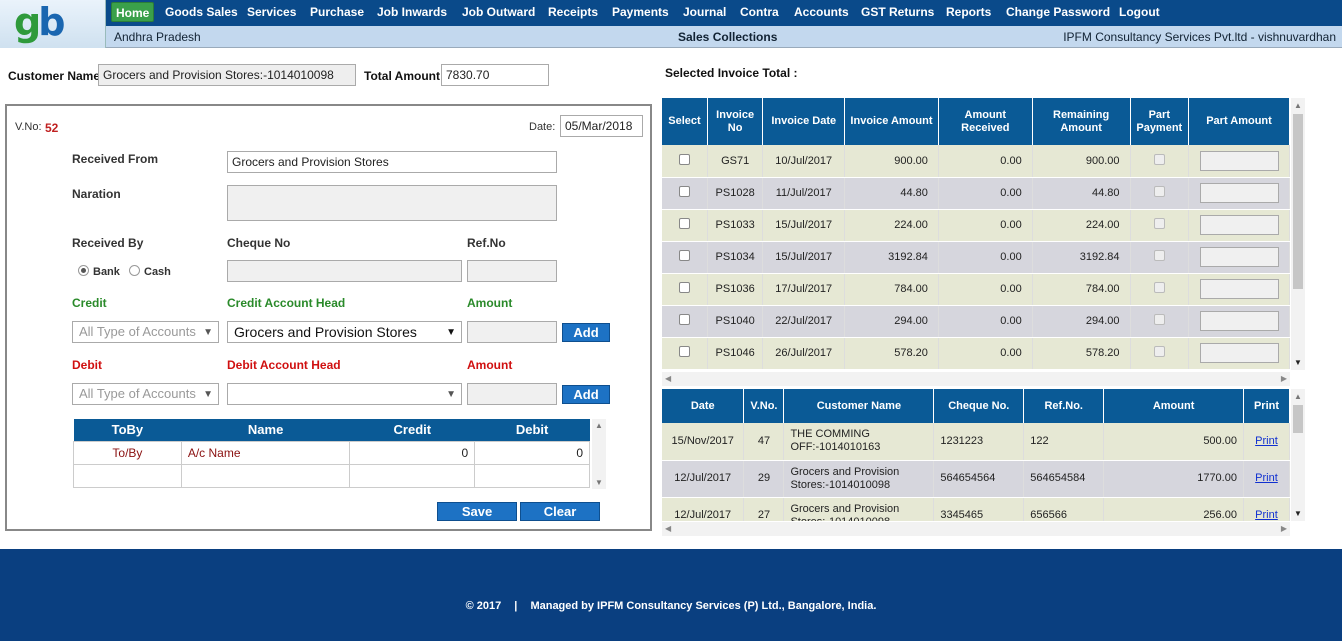 This screenshot has width=1342, height=641. I want to click on credit-amount-field, so click(512, 332).